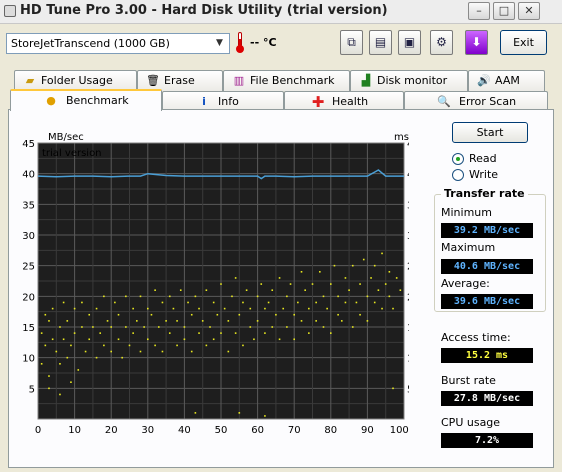 Image resolution: width=562 pixels, height=472 pixels. Describe the element at coordinates (147, 430) in the screenshot. I see `x-tick-label: 30` at that location.